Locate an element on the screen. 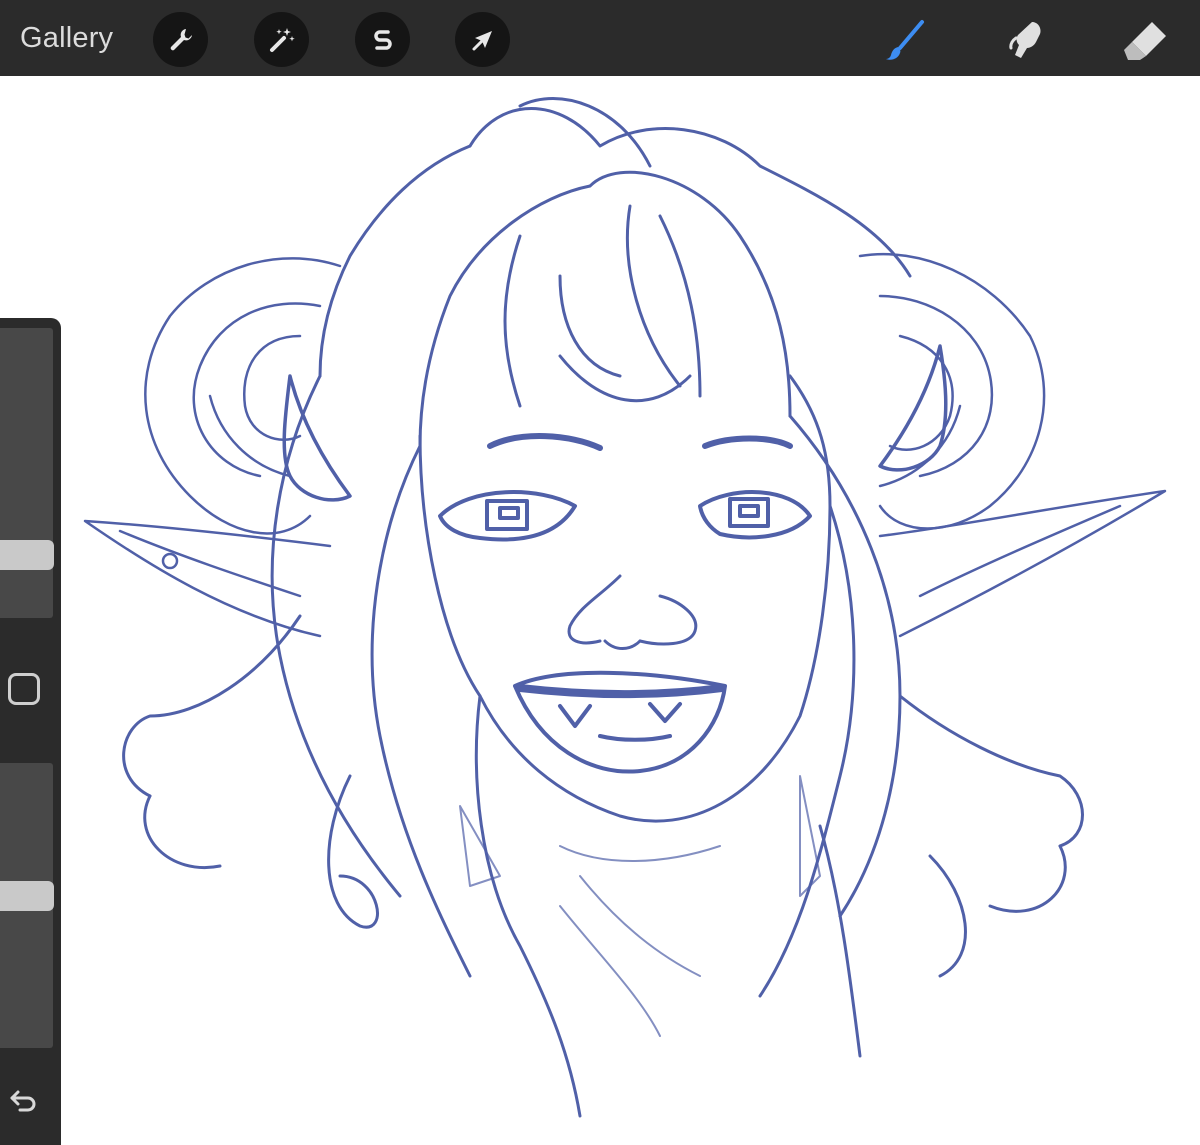 The image size is (1200, 1145). actions-button is located at coordinates (180, 39).